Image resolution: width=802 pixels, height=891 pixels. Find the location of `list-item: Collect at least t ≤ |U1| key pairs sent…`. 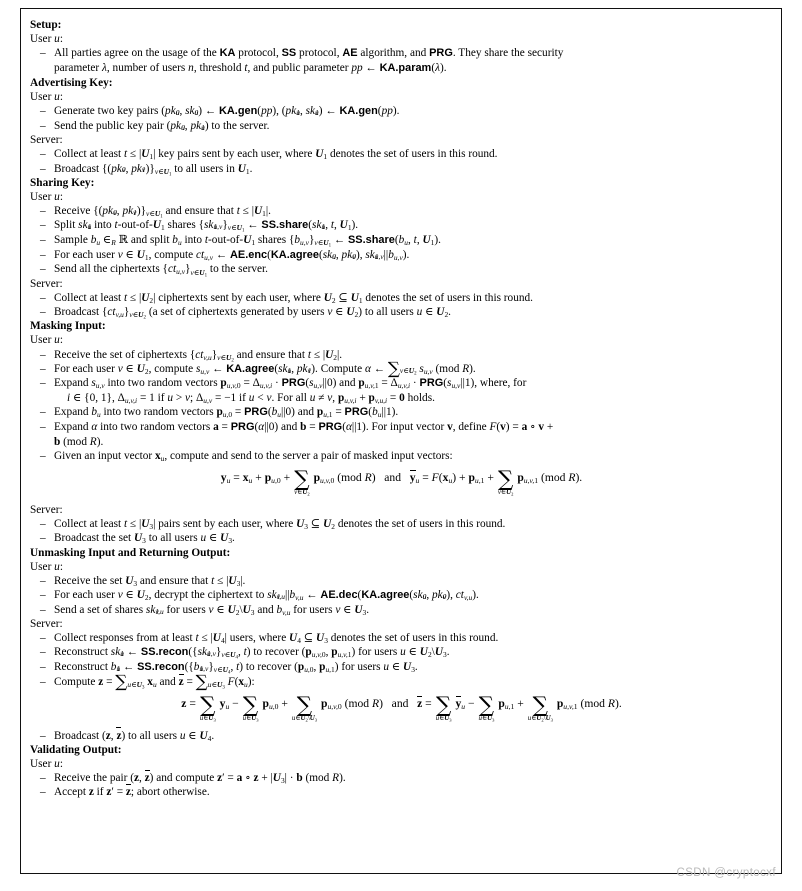

list-item: Collect at least t ≤ |U1| key pairs sent… is located at coordinates (401, 154).